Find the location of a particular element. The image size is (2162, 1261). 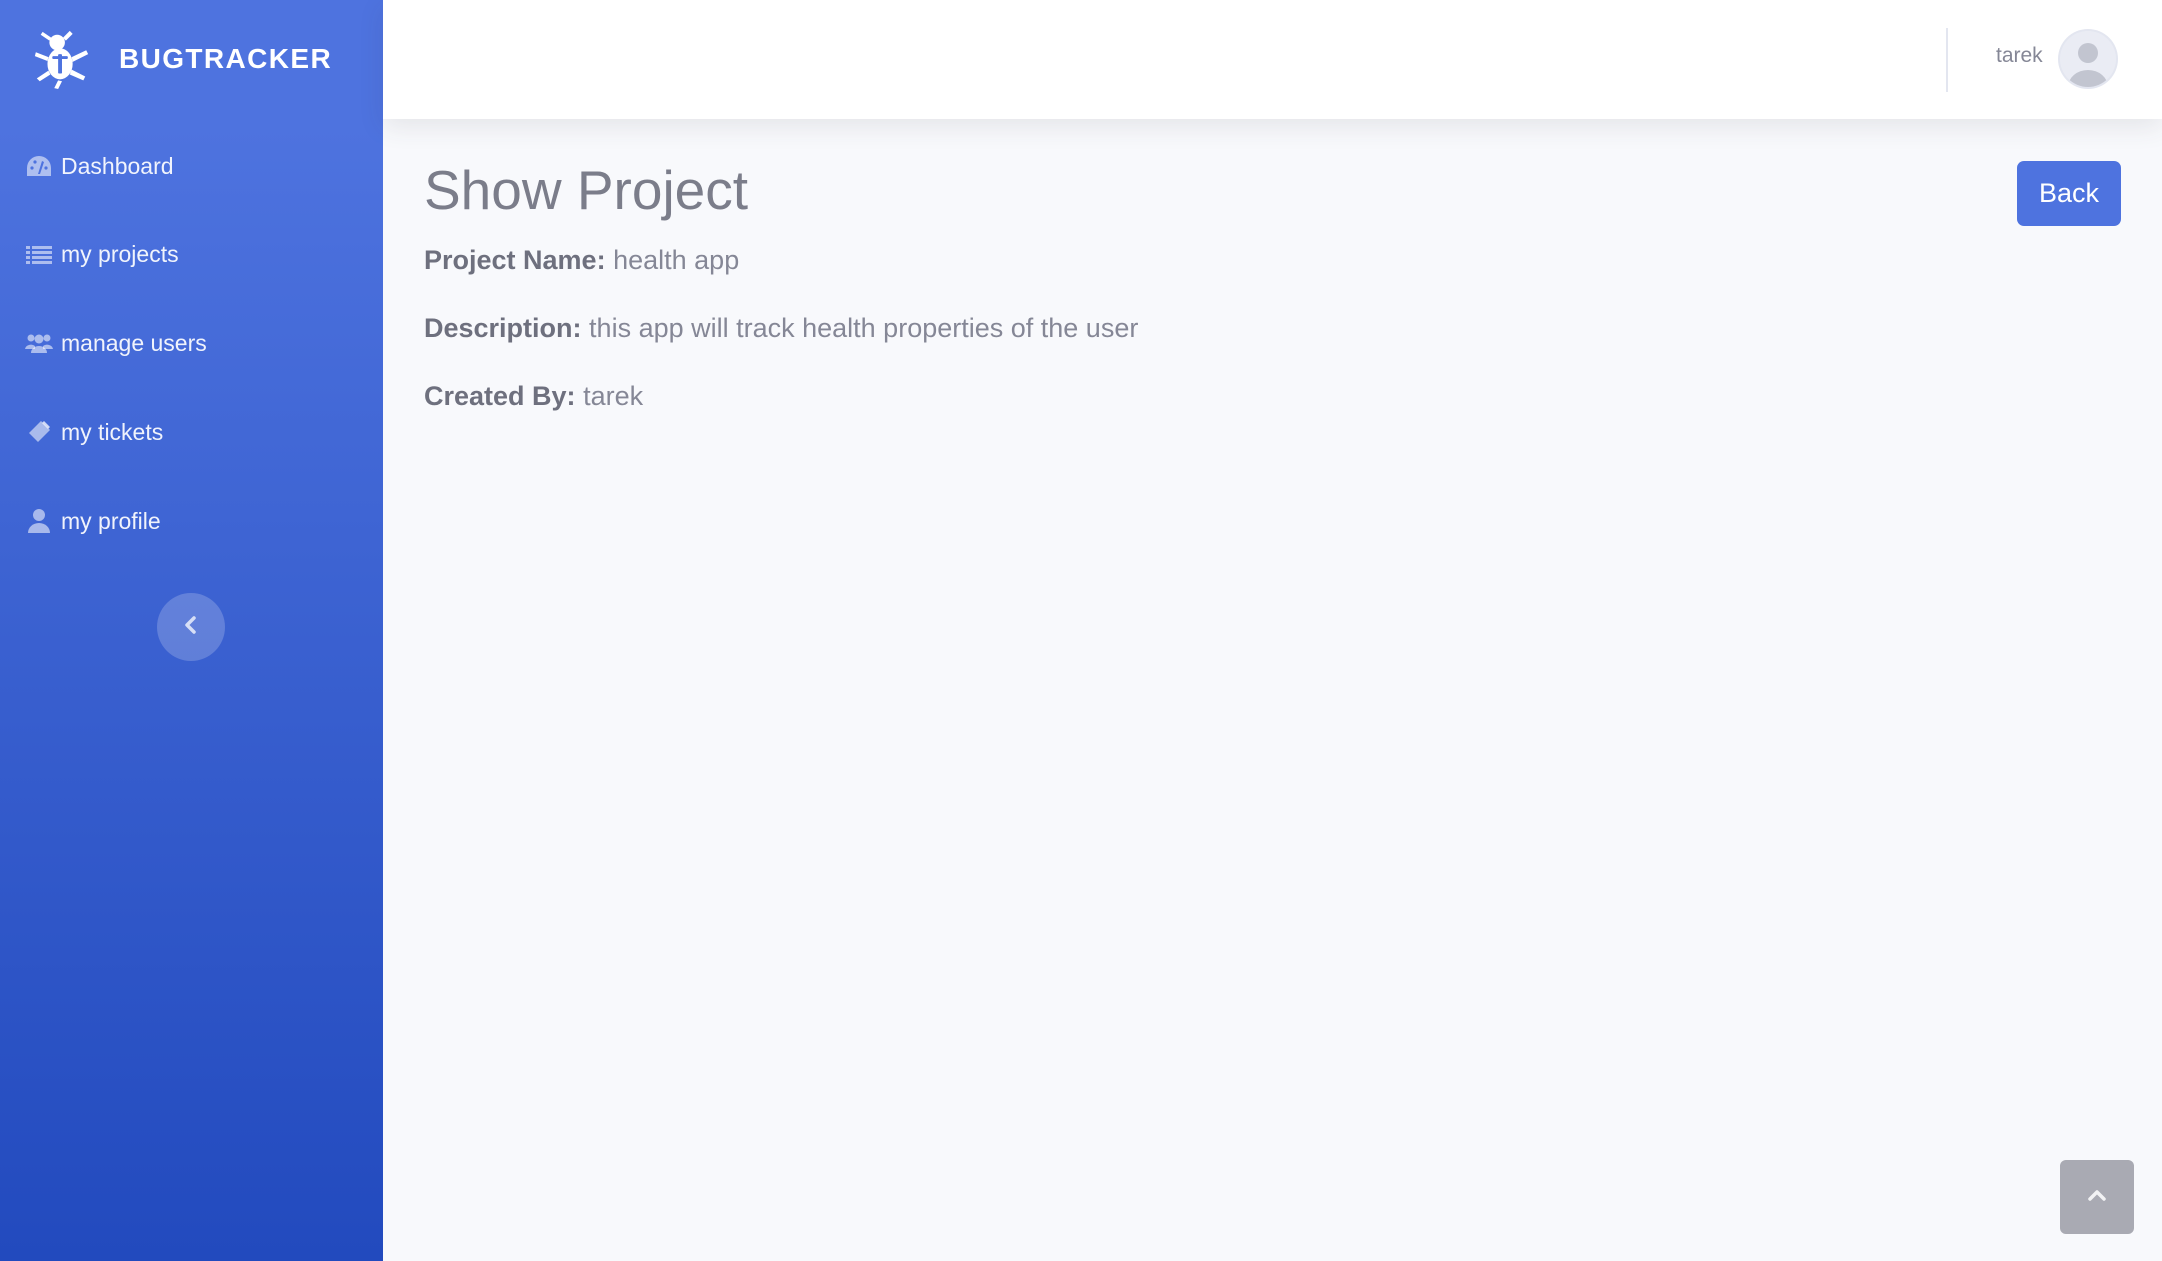

chevron-left-icon is located at coordinates (191, 627).